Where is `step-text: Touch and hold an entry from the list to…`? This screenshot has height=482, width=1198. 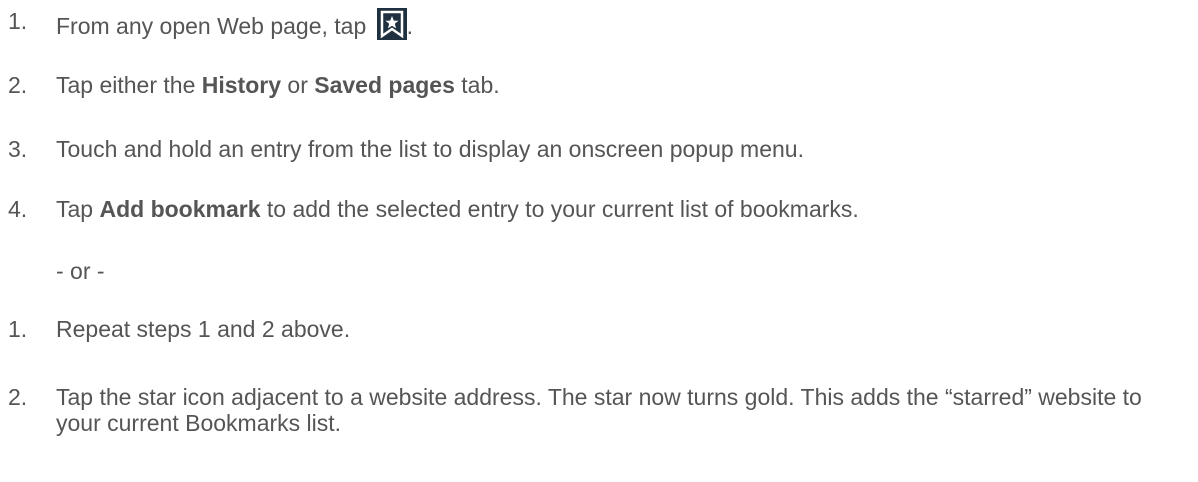
step-text: Touch and hold an entry from the list to… is located at coordinates (430, 149).